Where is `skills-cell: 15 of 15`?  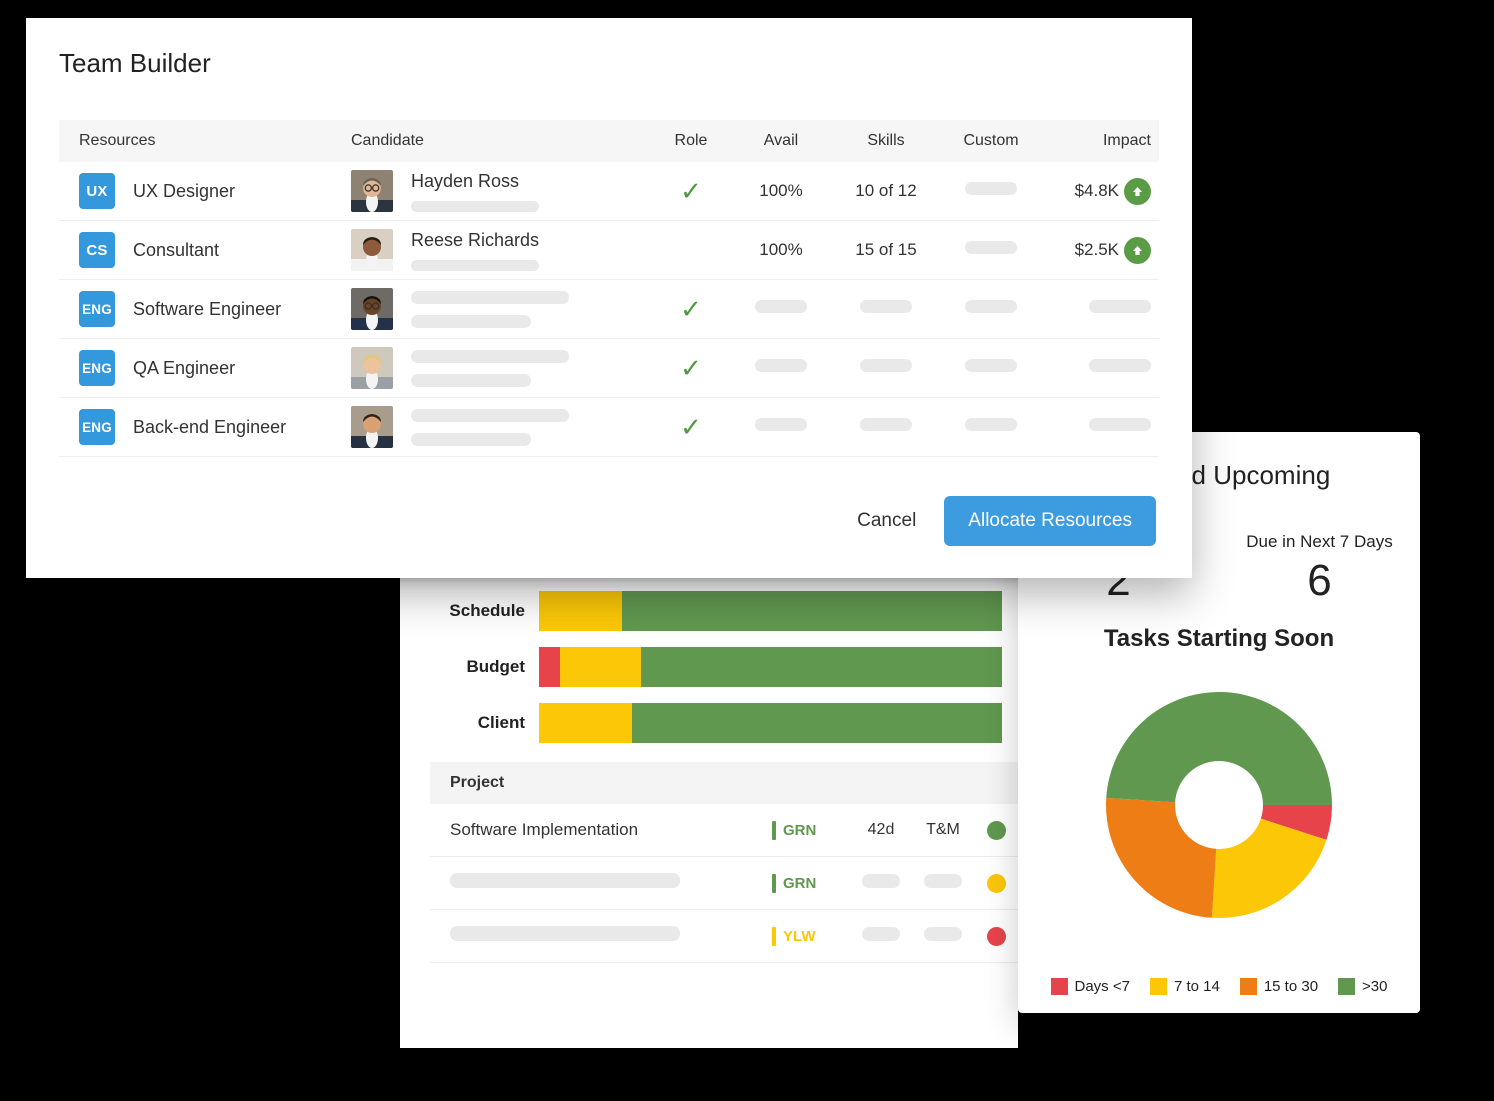 skills-cell: 15 of 15 is located at coordinates (886, 250).